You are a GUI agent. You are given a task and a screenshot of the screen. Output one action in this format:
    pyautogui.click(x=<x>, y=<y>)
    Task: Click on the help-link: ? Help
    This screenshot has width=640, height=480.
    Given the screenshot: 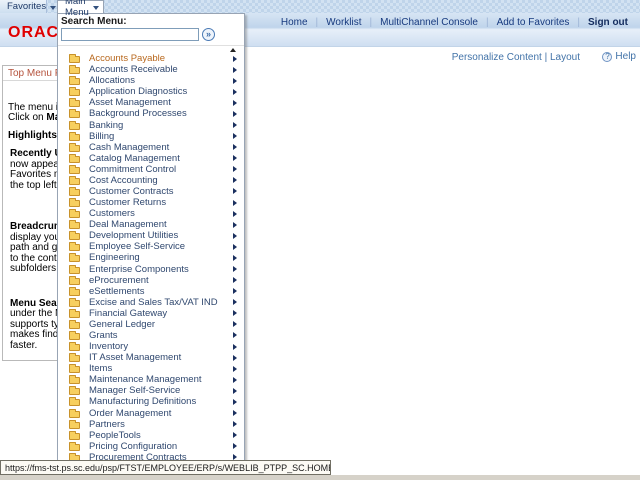 What is the action you would take?
    pyautogui.click(x=619, y=56)
    